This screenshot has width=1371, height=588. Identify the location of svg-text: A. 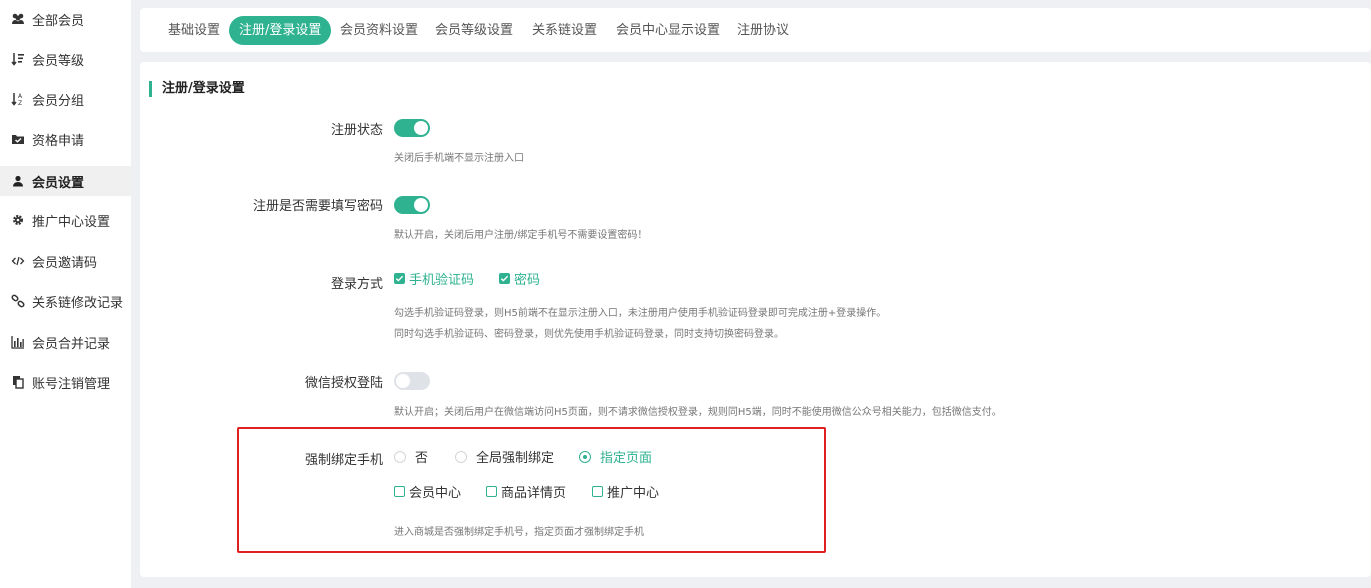
(20, 96).